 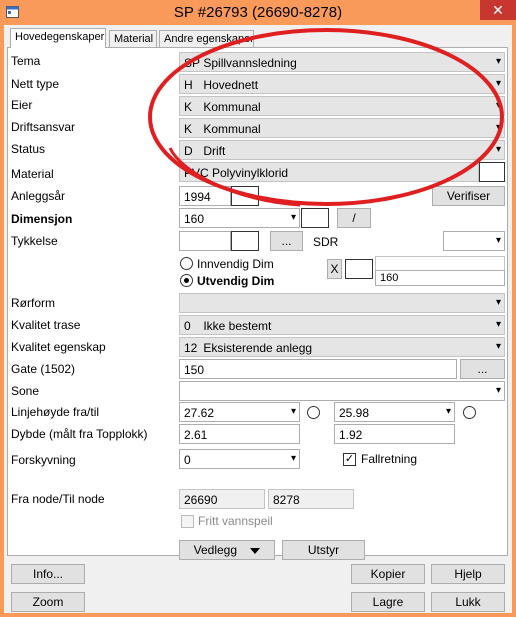 What do you see at coordinates (58, 499) in the screenshot?
I see `fra-til-node-label: Fra node/Til node` at bounding box center [58, 499].